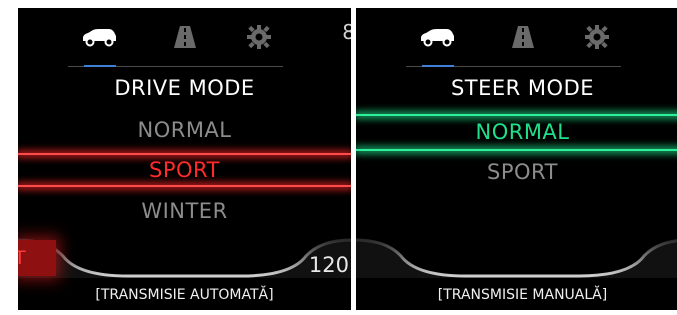 The width and height of the screenshot is (677, 315). Describe the element at coordinates (37, 258) in the screenshot. I see `gear-indicator-badge: T` at that location.